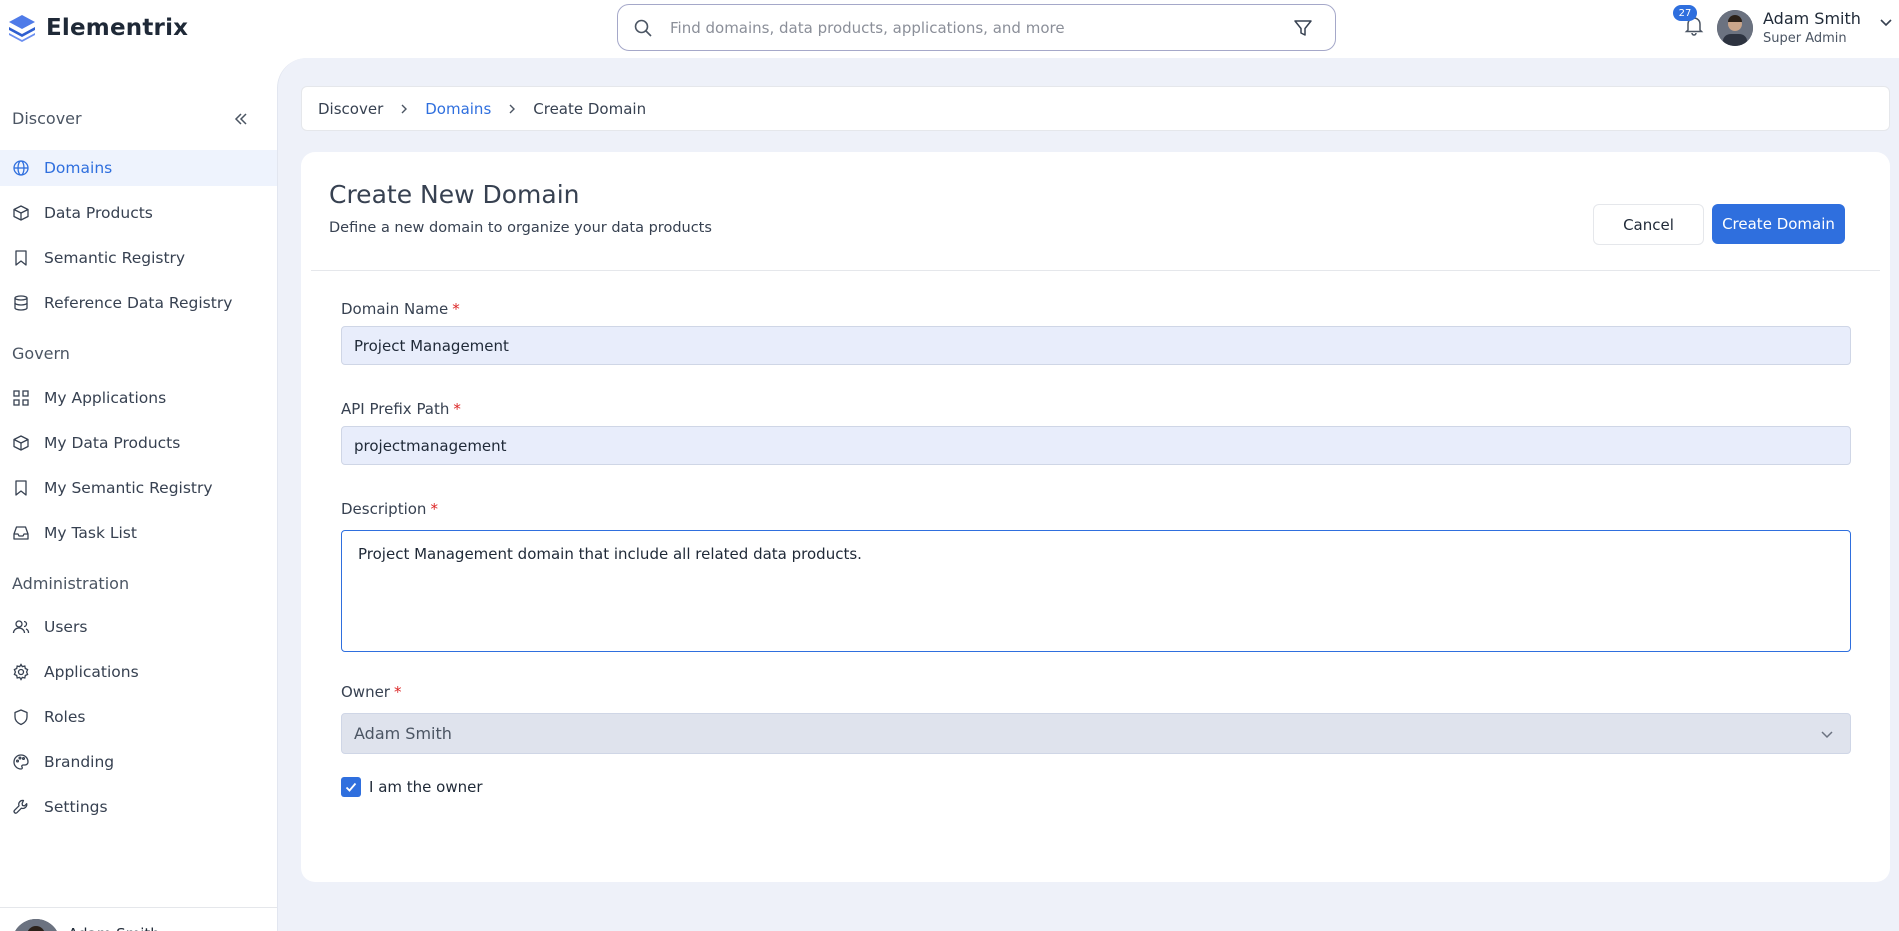  I want to click on owner-checkbox, so click(351, 787).